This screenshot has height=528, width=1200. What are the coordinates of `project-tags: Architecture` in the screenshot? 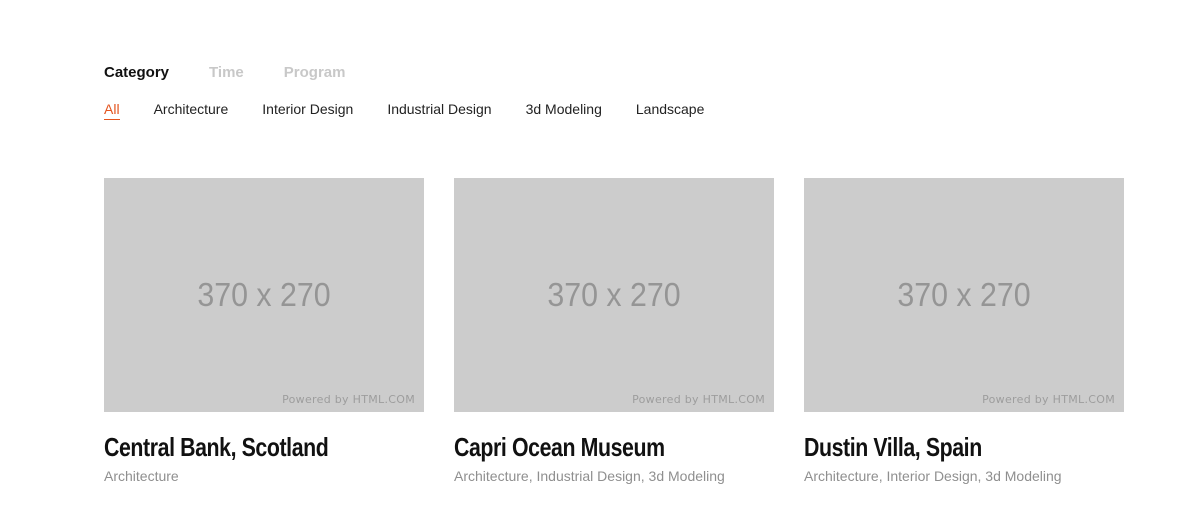 It's located at (141, 476).